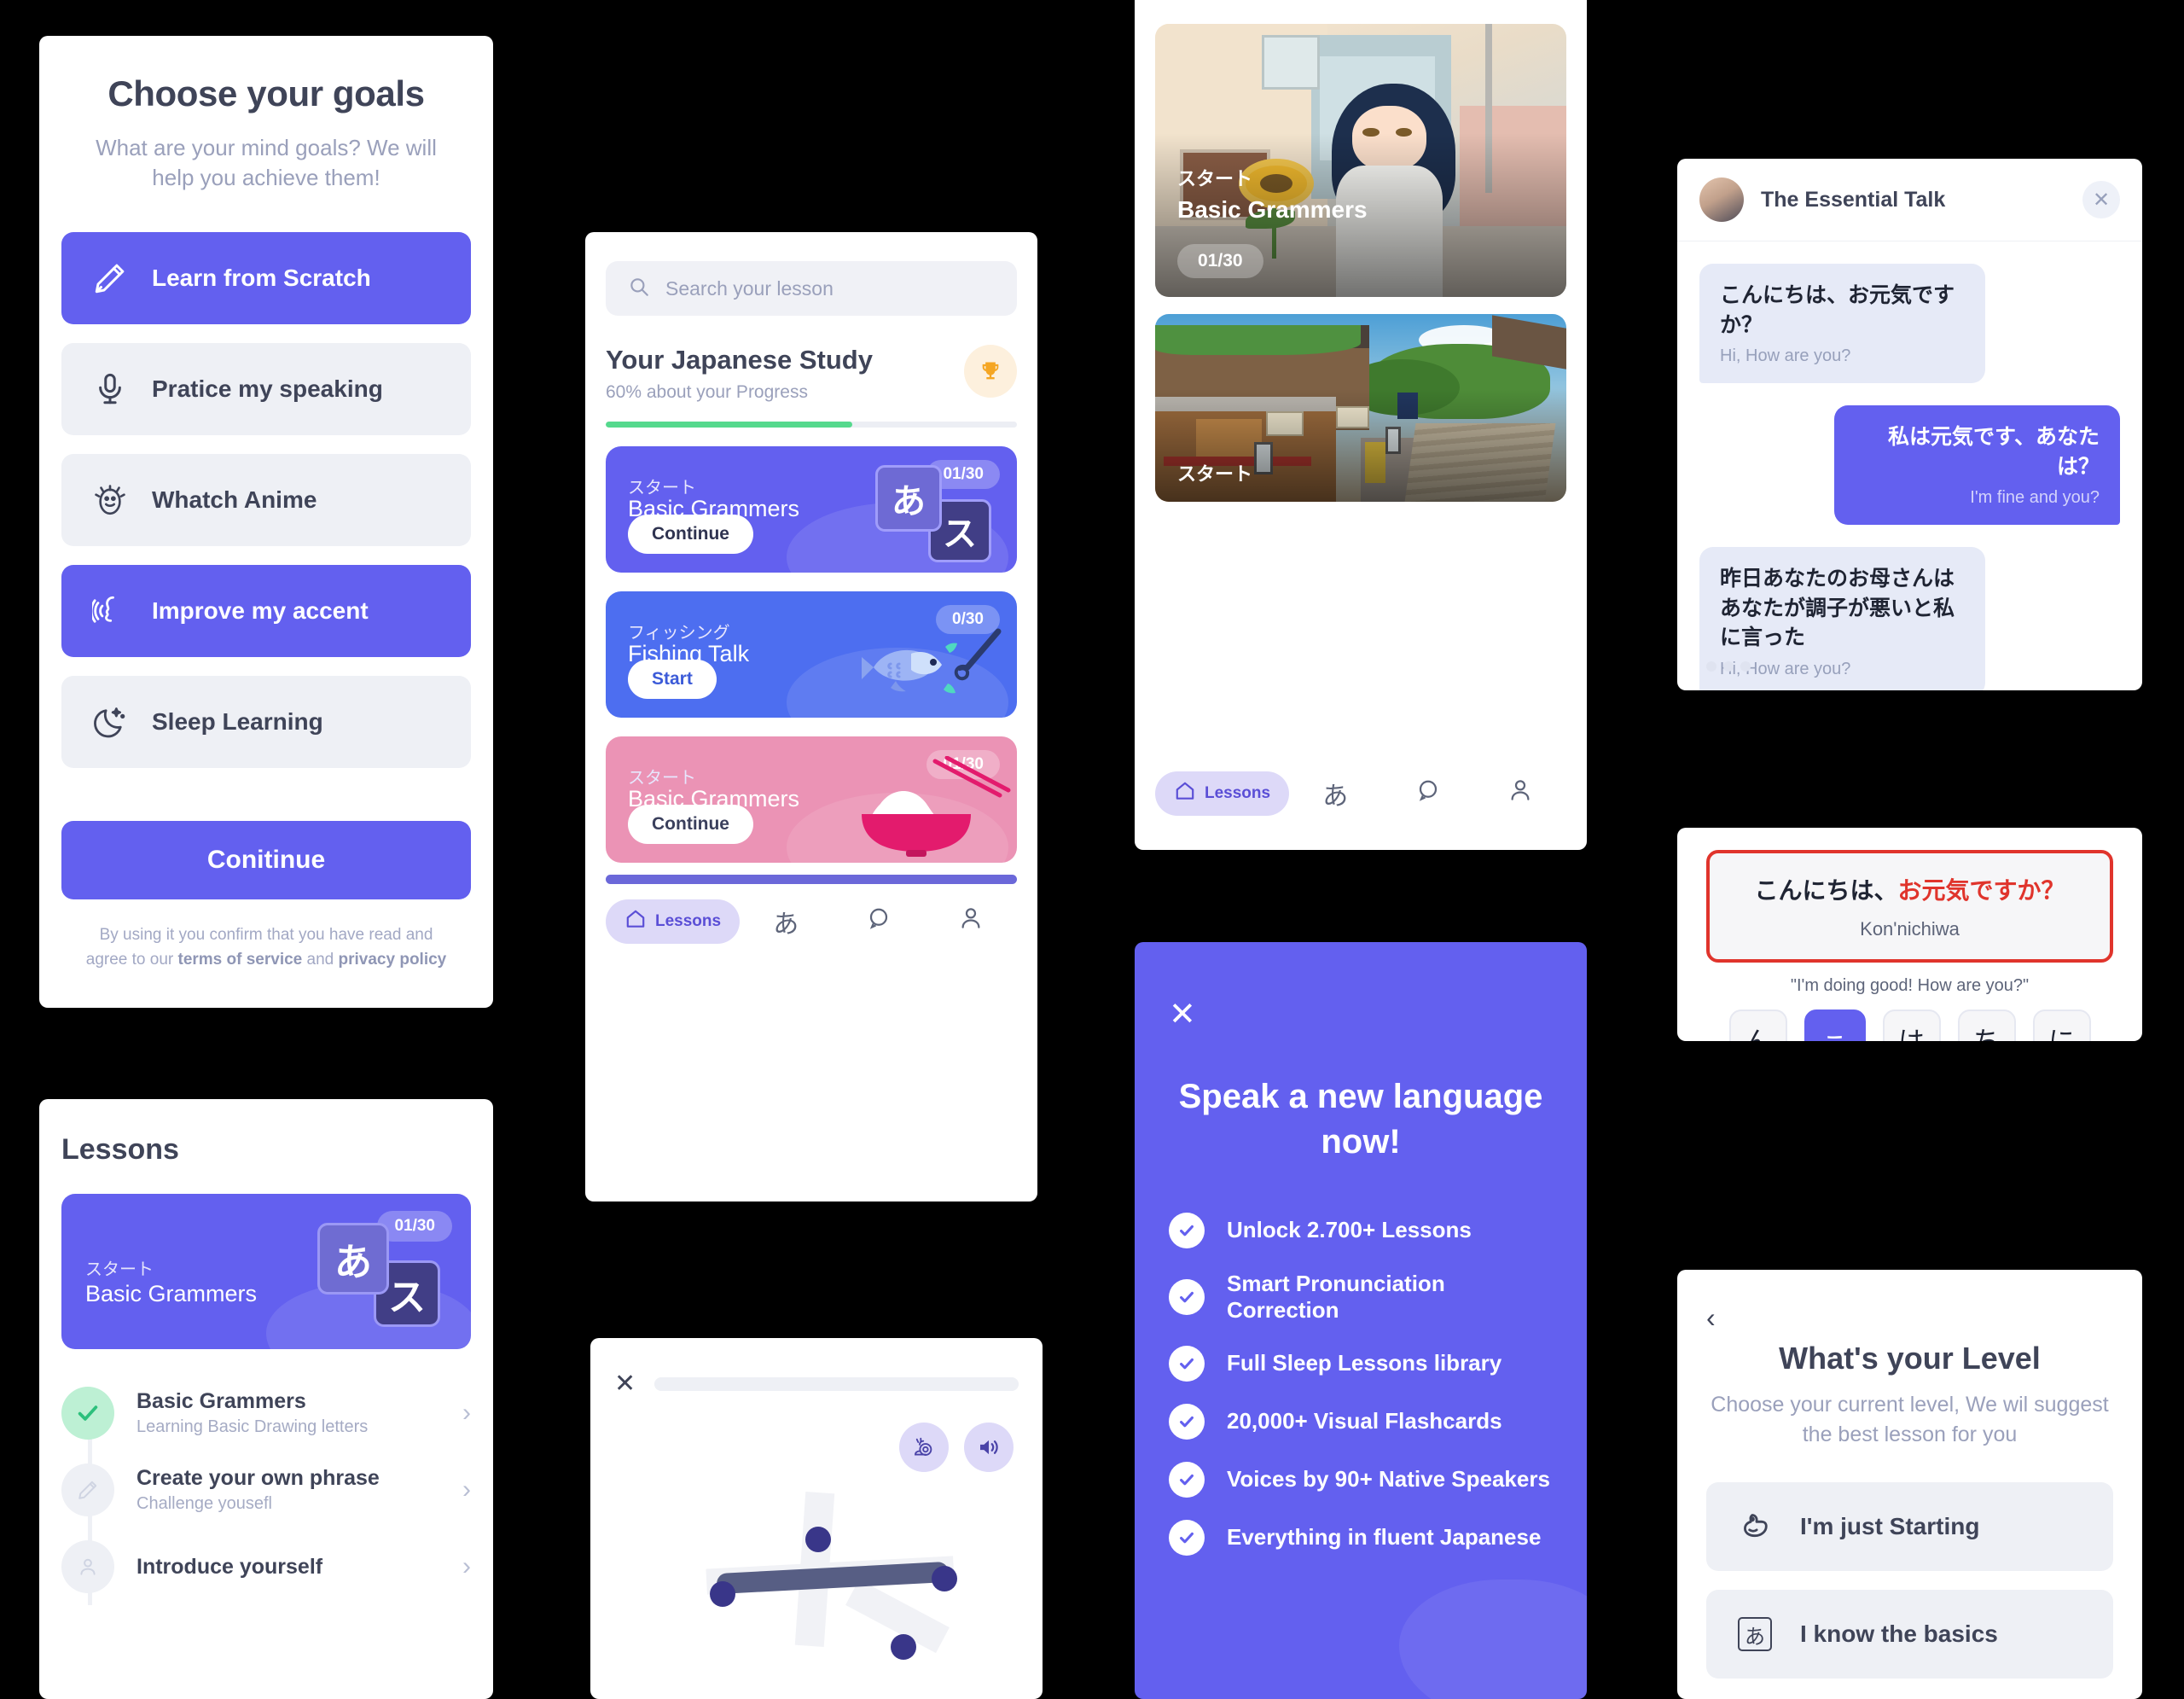 Image resolution: width=2184 pixels, height=1699 pixels. What do you see at coordinates (266, 278) in the screenshot?
I see `goal-option-learn-from-scratch: Learn from Scratch` at bounding box center [266, 278].